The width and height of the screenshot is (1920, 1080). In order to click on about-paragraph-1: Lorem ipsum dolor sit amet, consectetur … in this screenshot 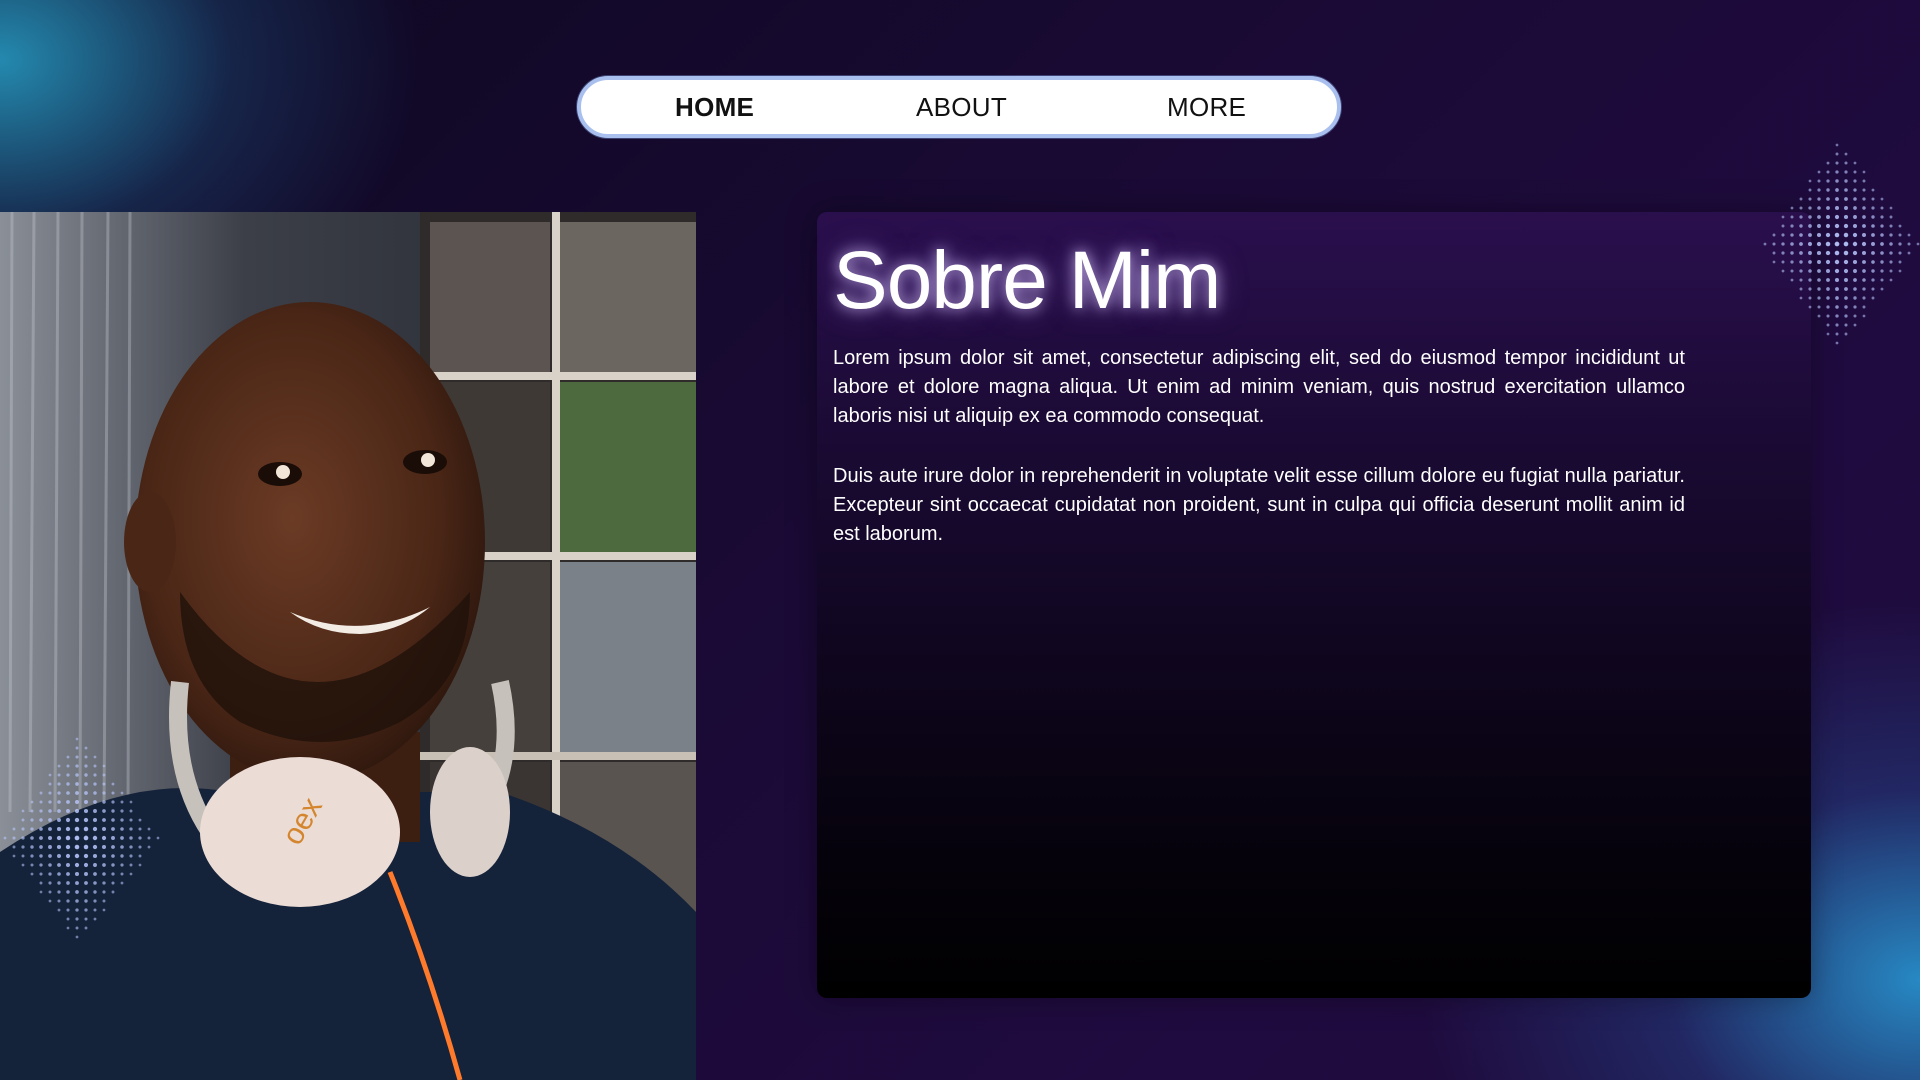, I will do `click(1259, 387)`.